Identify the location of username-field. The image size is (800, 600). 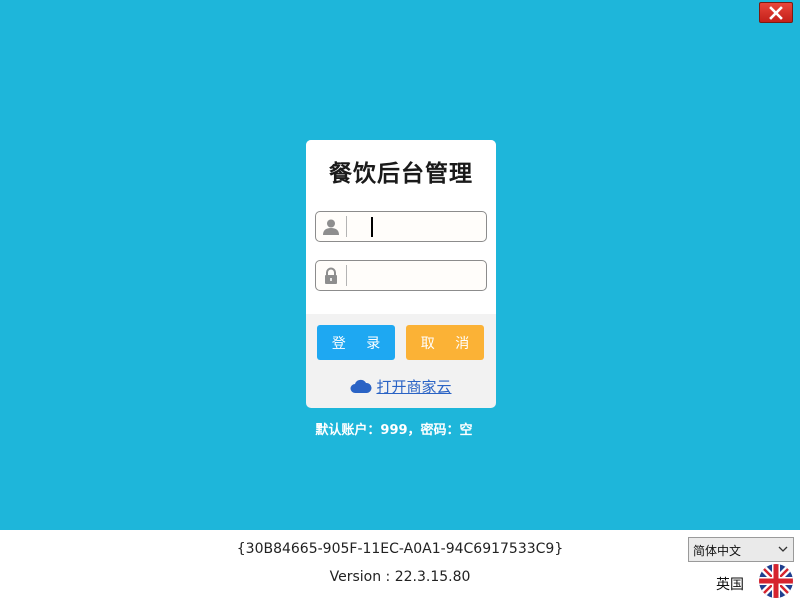
(401, 226).